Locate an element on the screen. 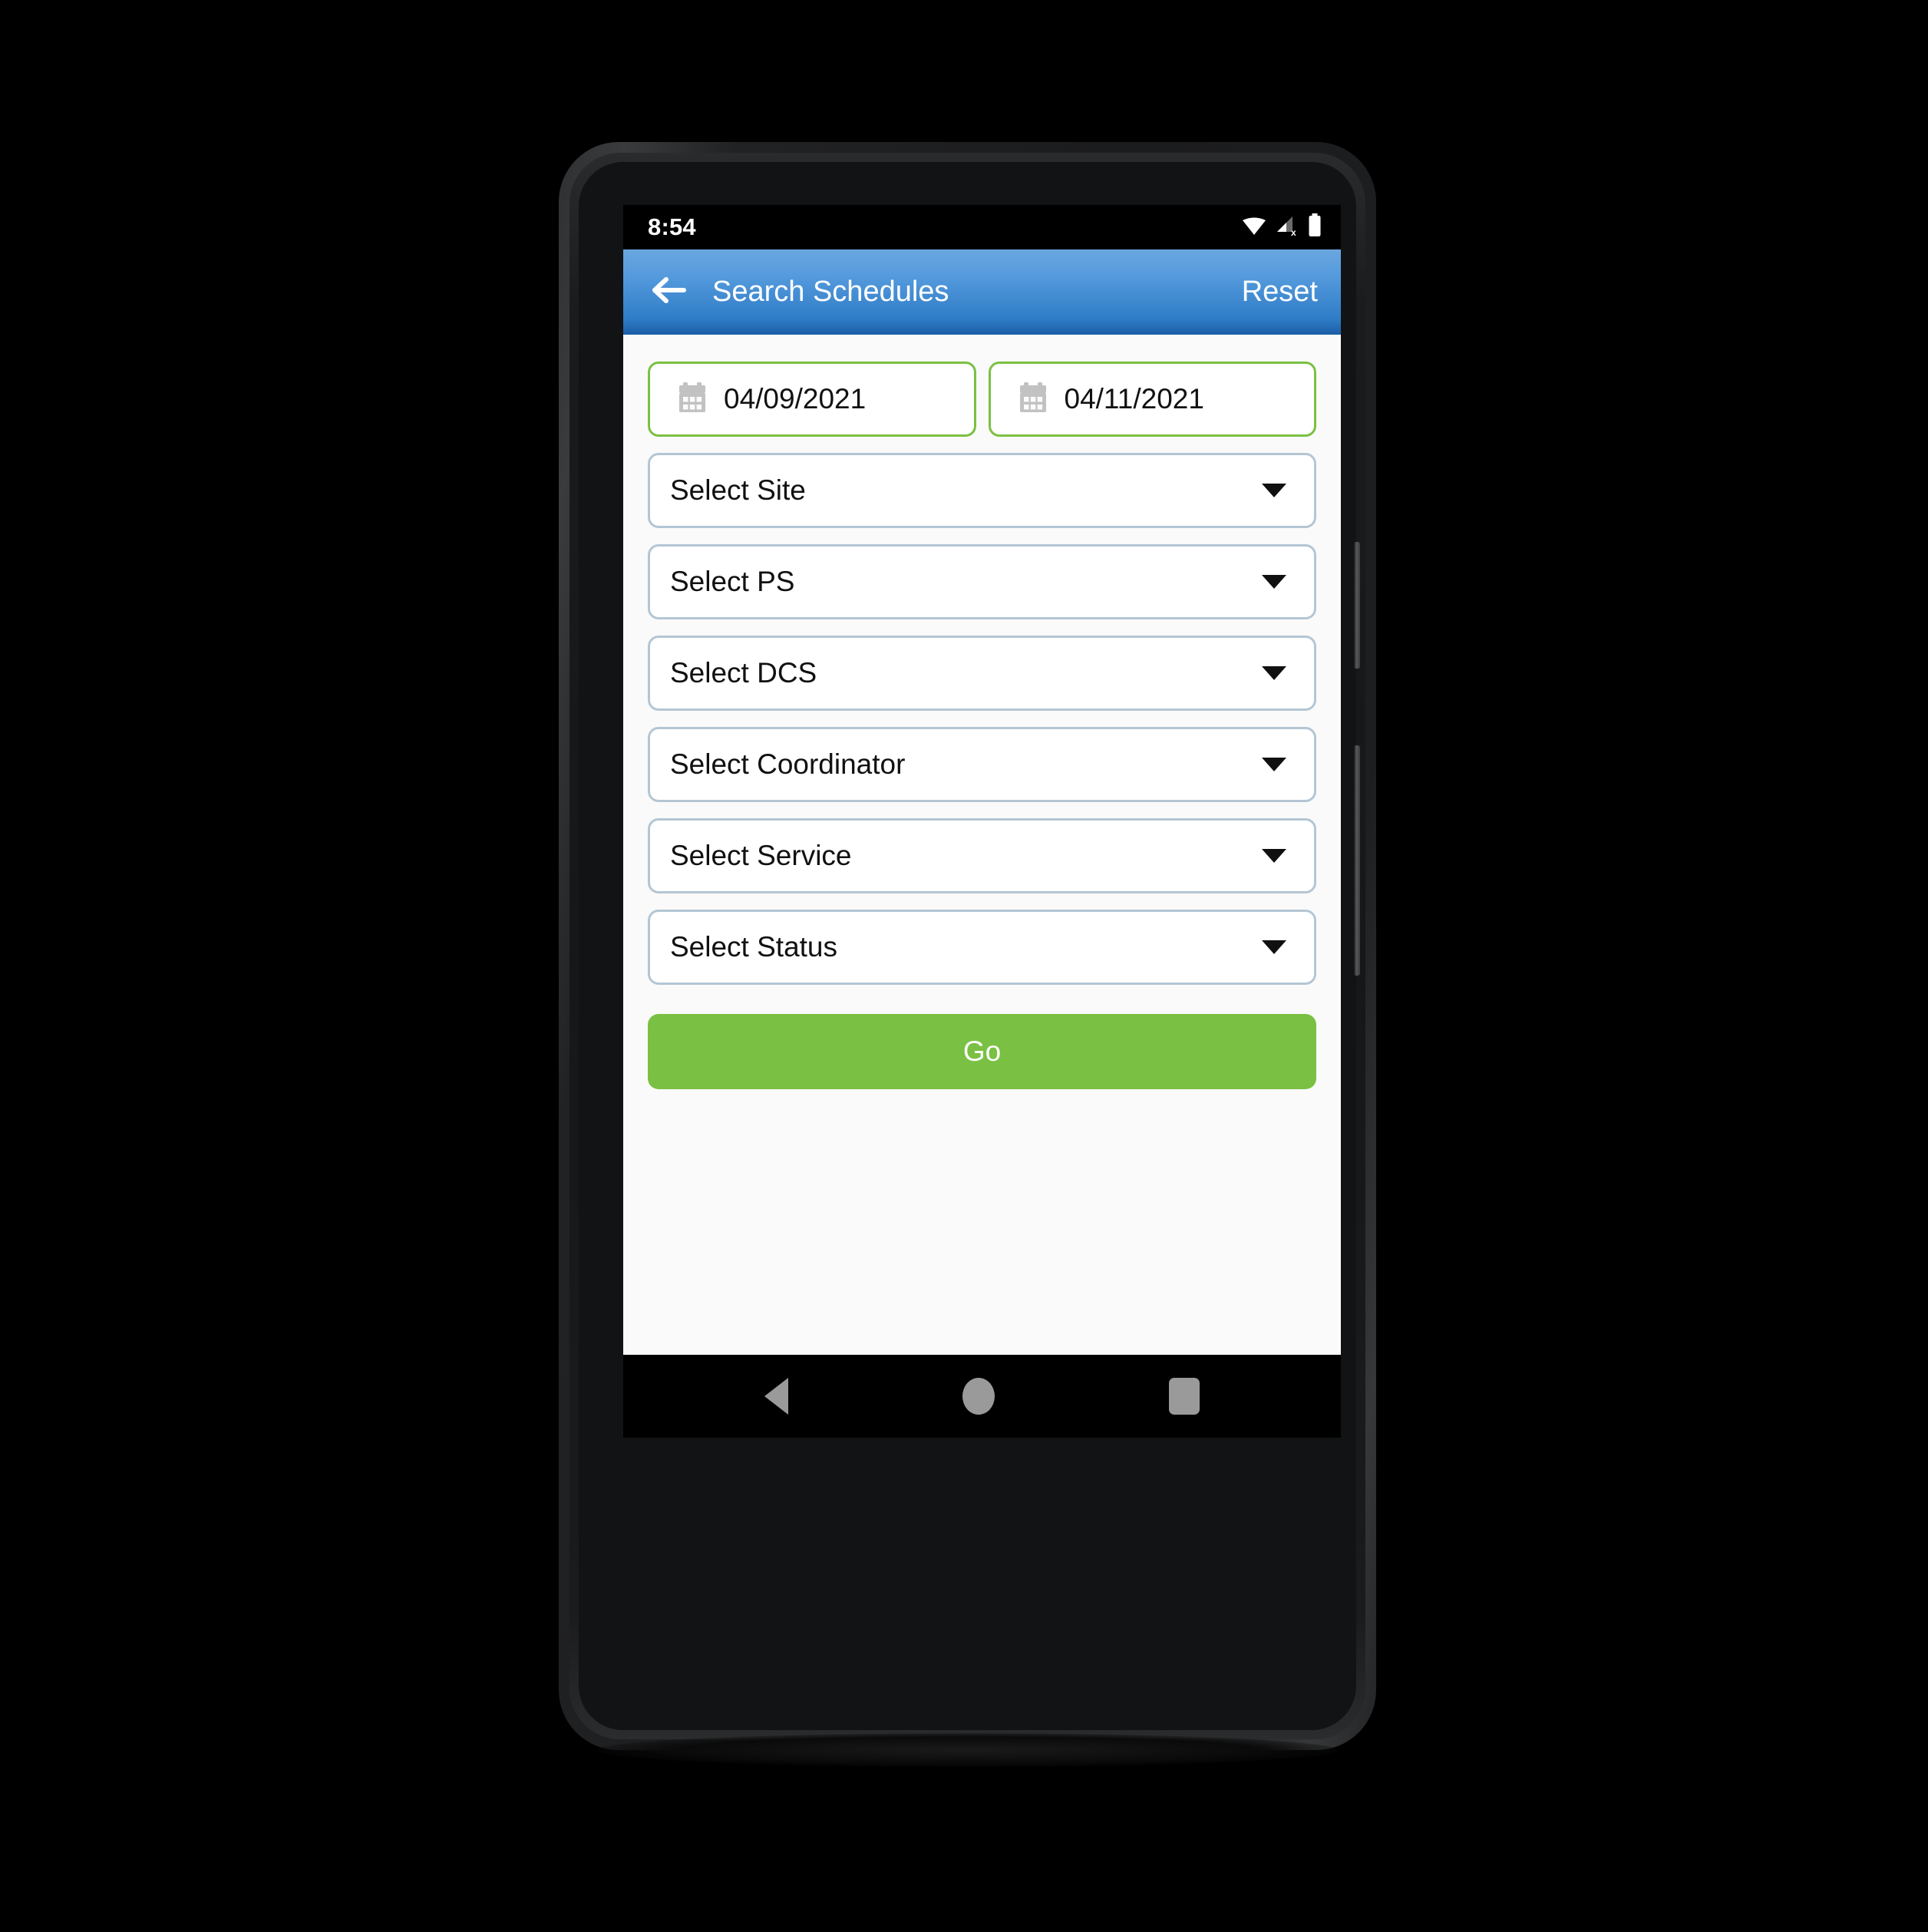  arrow-left-icon is located at coordinates (669, 292).